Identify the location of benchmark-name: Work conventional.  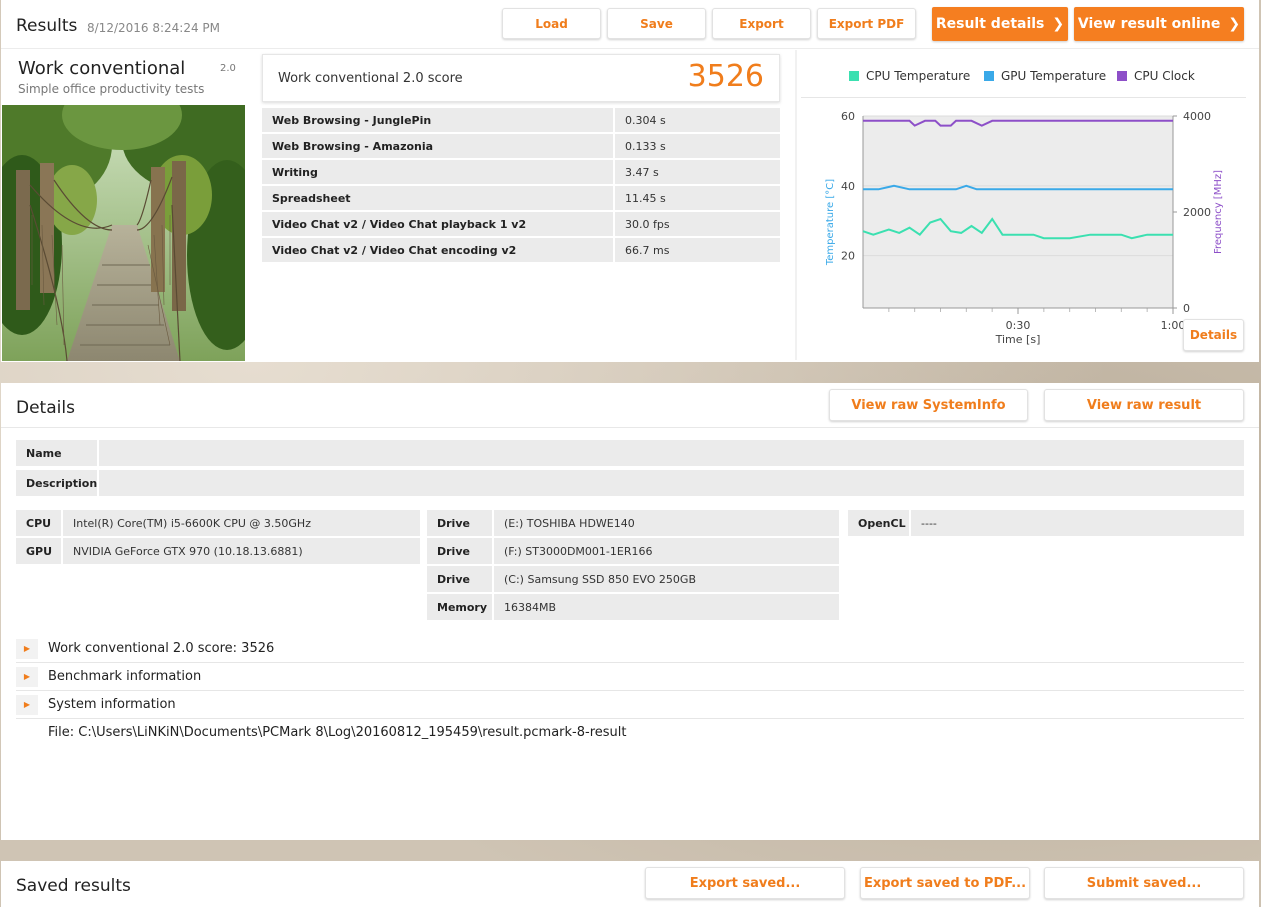
(102, 68).